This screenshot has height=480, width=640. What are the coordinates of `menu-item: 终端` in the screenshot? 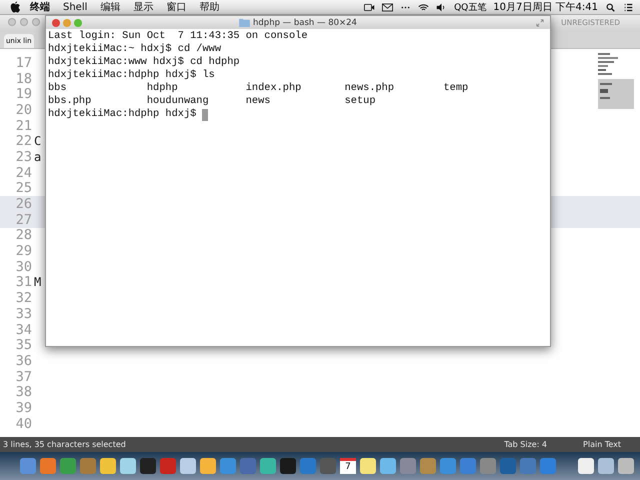 It's located at (40, 7).